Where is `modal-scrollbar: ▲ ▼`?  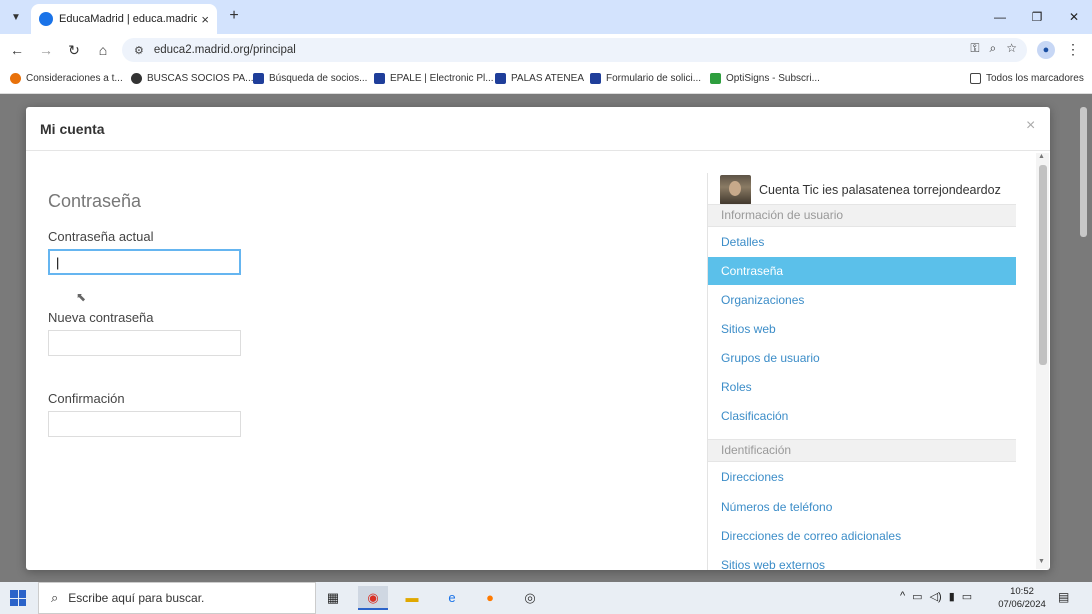 modal-scrollbar: ▲ ▼ is located at coordinates (1042, 361).